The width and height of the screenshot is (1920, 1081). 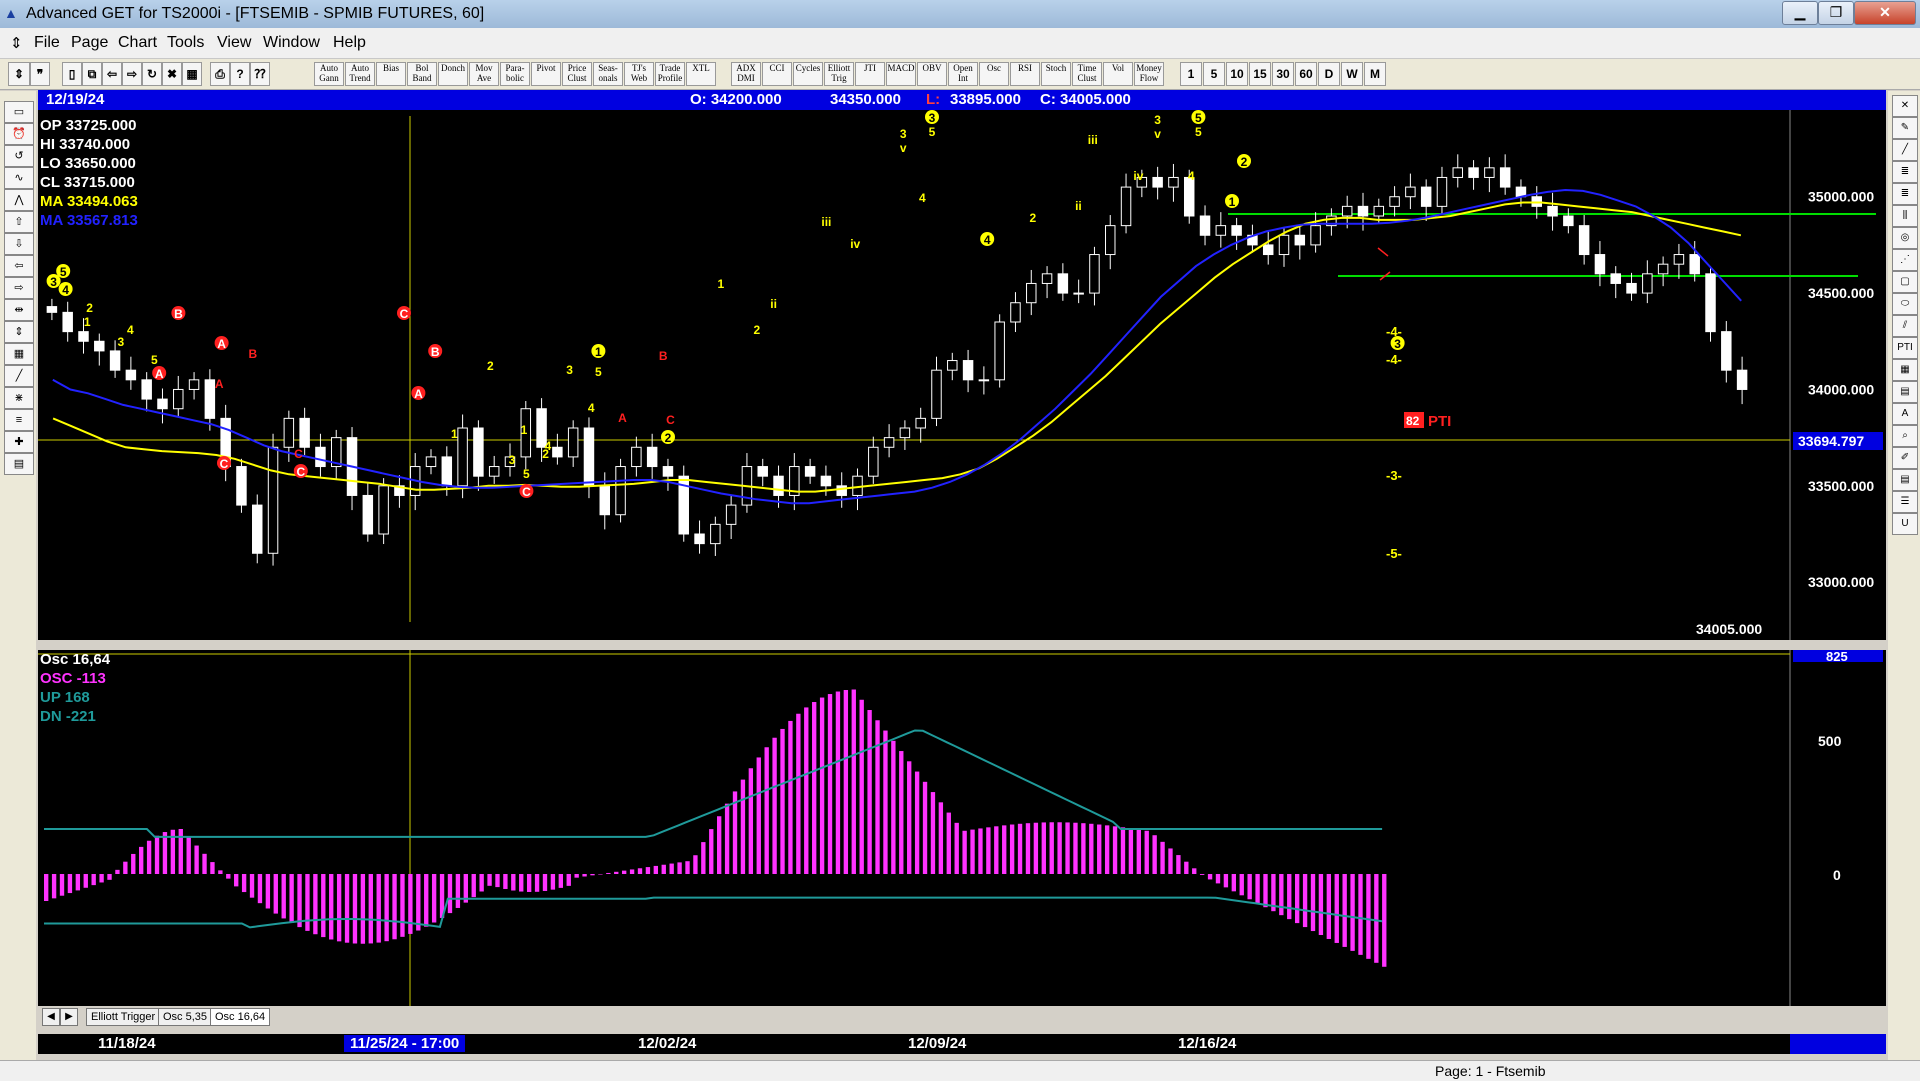 What do you see at coordinates (220, 74) in the screenshot?
I see `print-icon: ⎙` at bounding box center [220, 74].